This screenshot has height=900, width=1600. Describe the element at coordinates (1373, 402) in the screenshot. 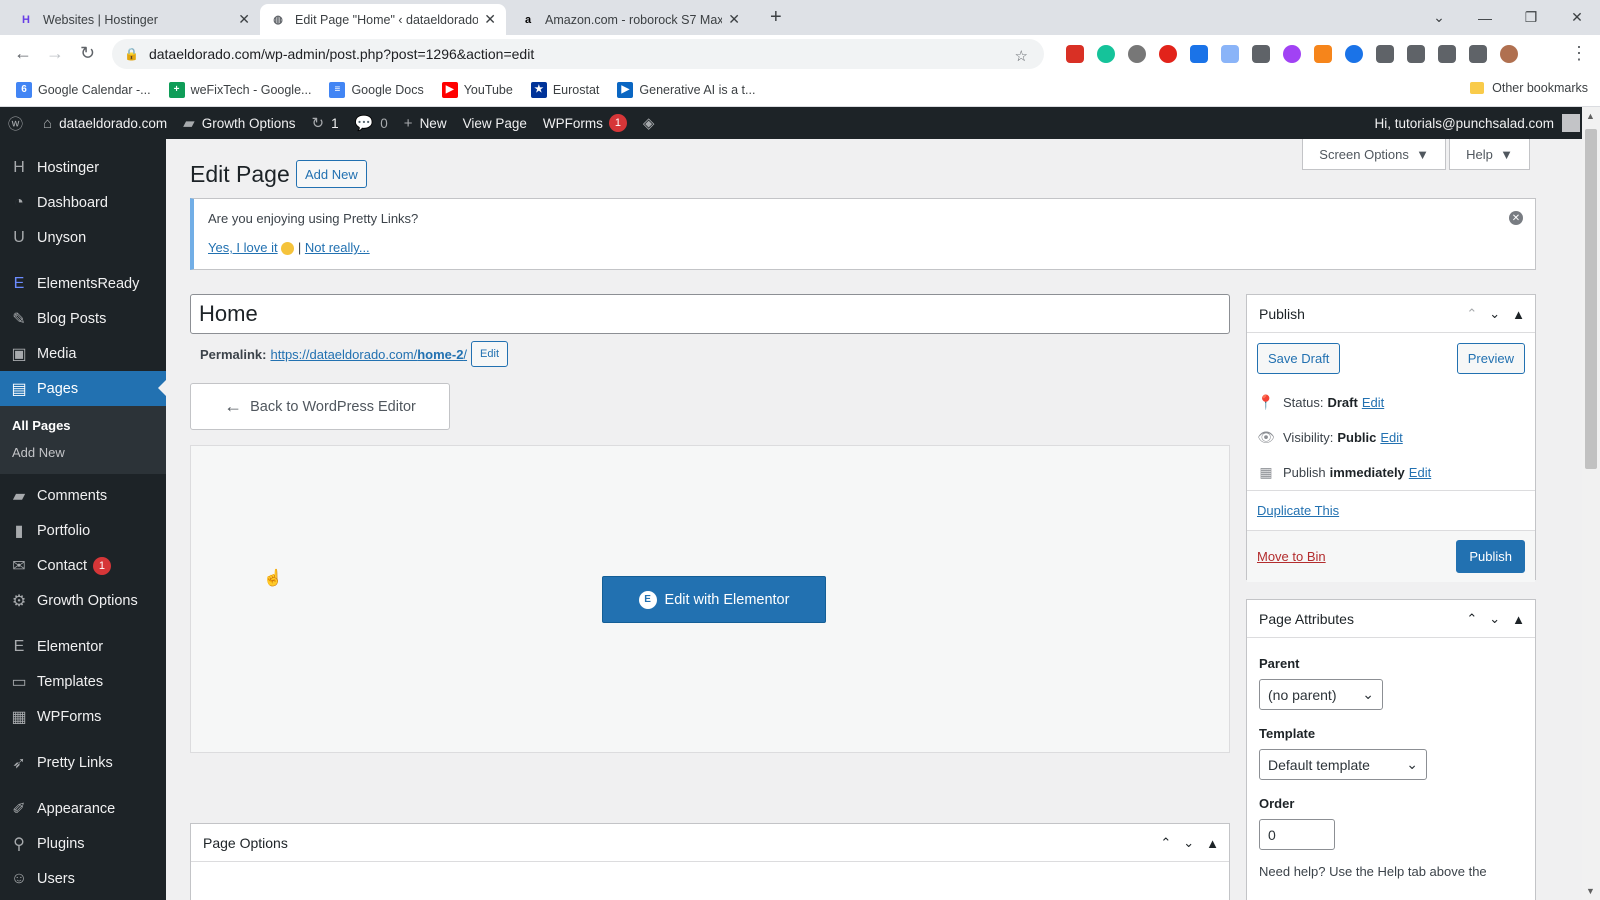

I see `status-edit-link: Edit` at that location.